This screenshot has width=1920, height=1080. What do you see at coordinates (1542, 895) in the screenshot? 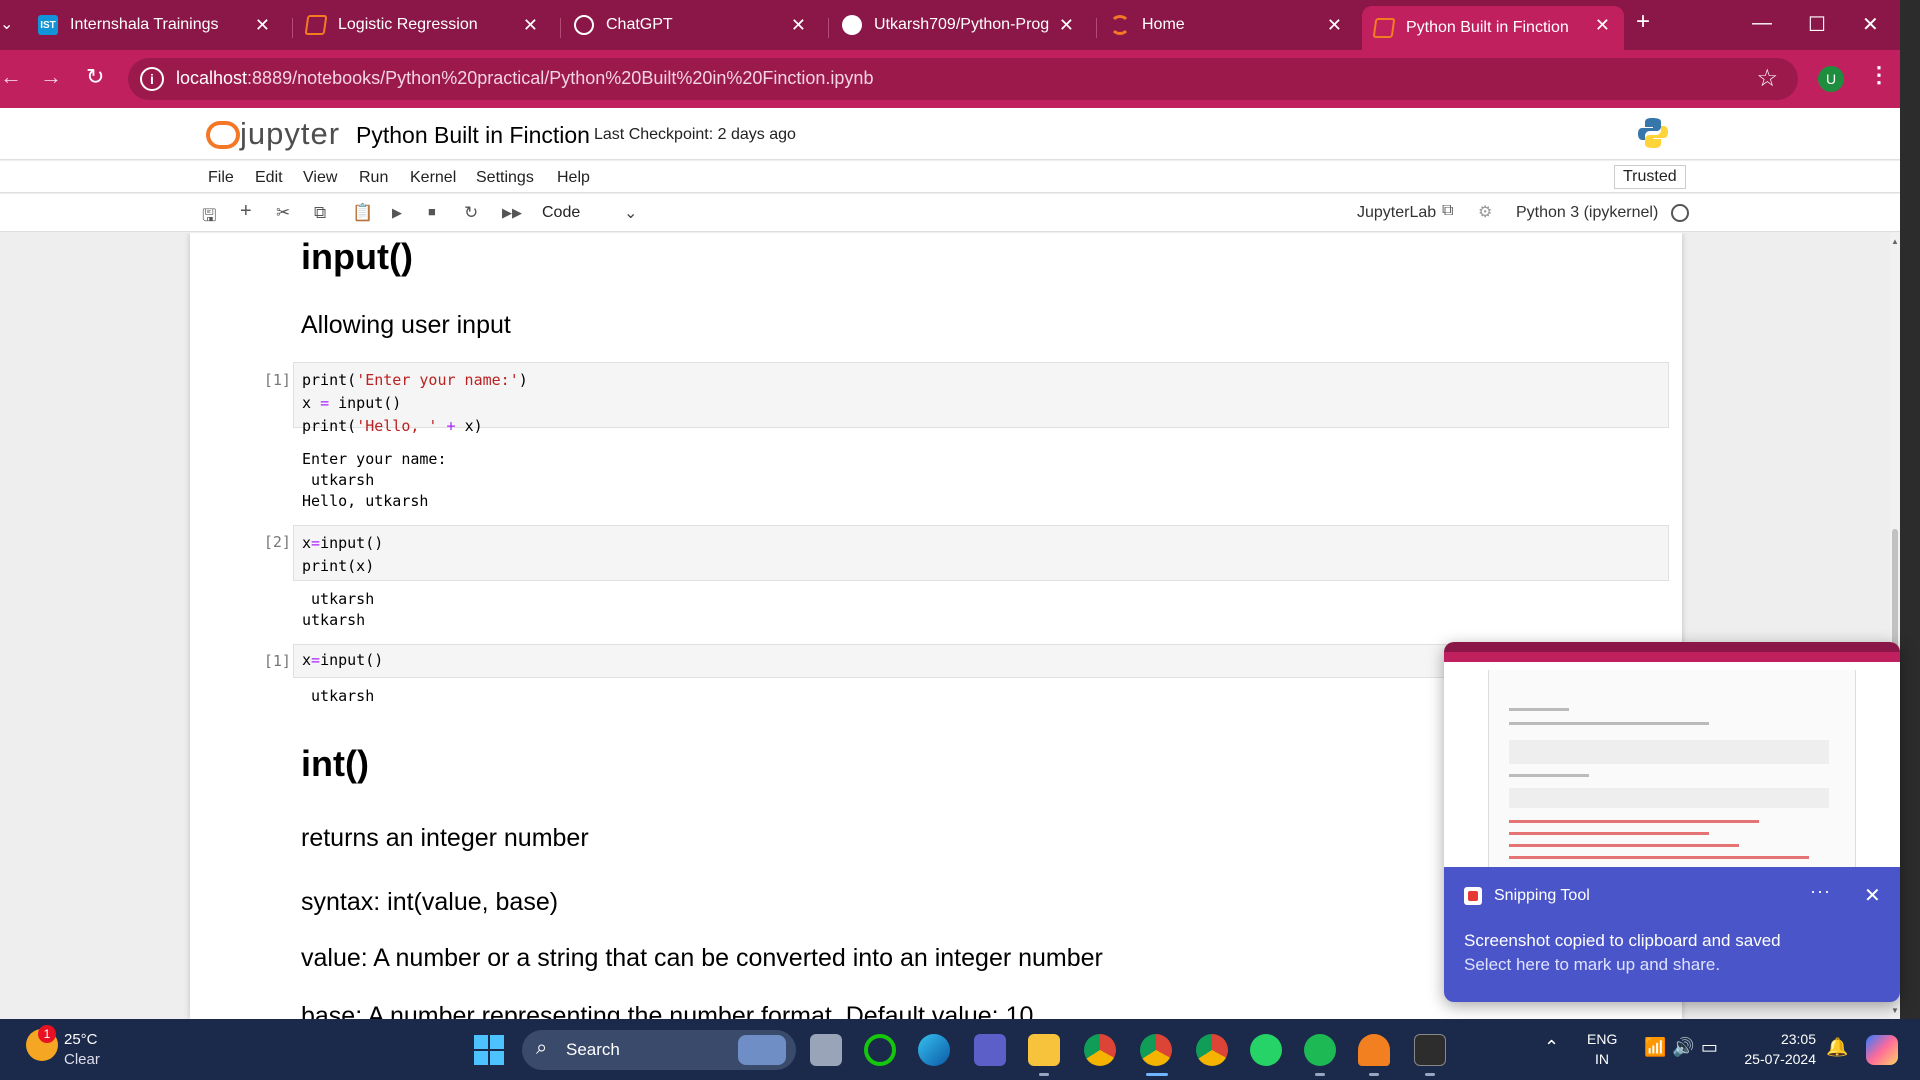
I see `notification-app-name: Snipping Tool` at bounding box center [1542, 895].